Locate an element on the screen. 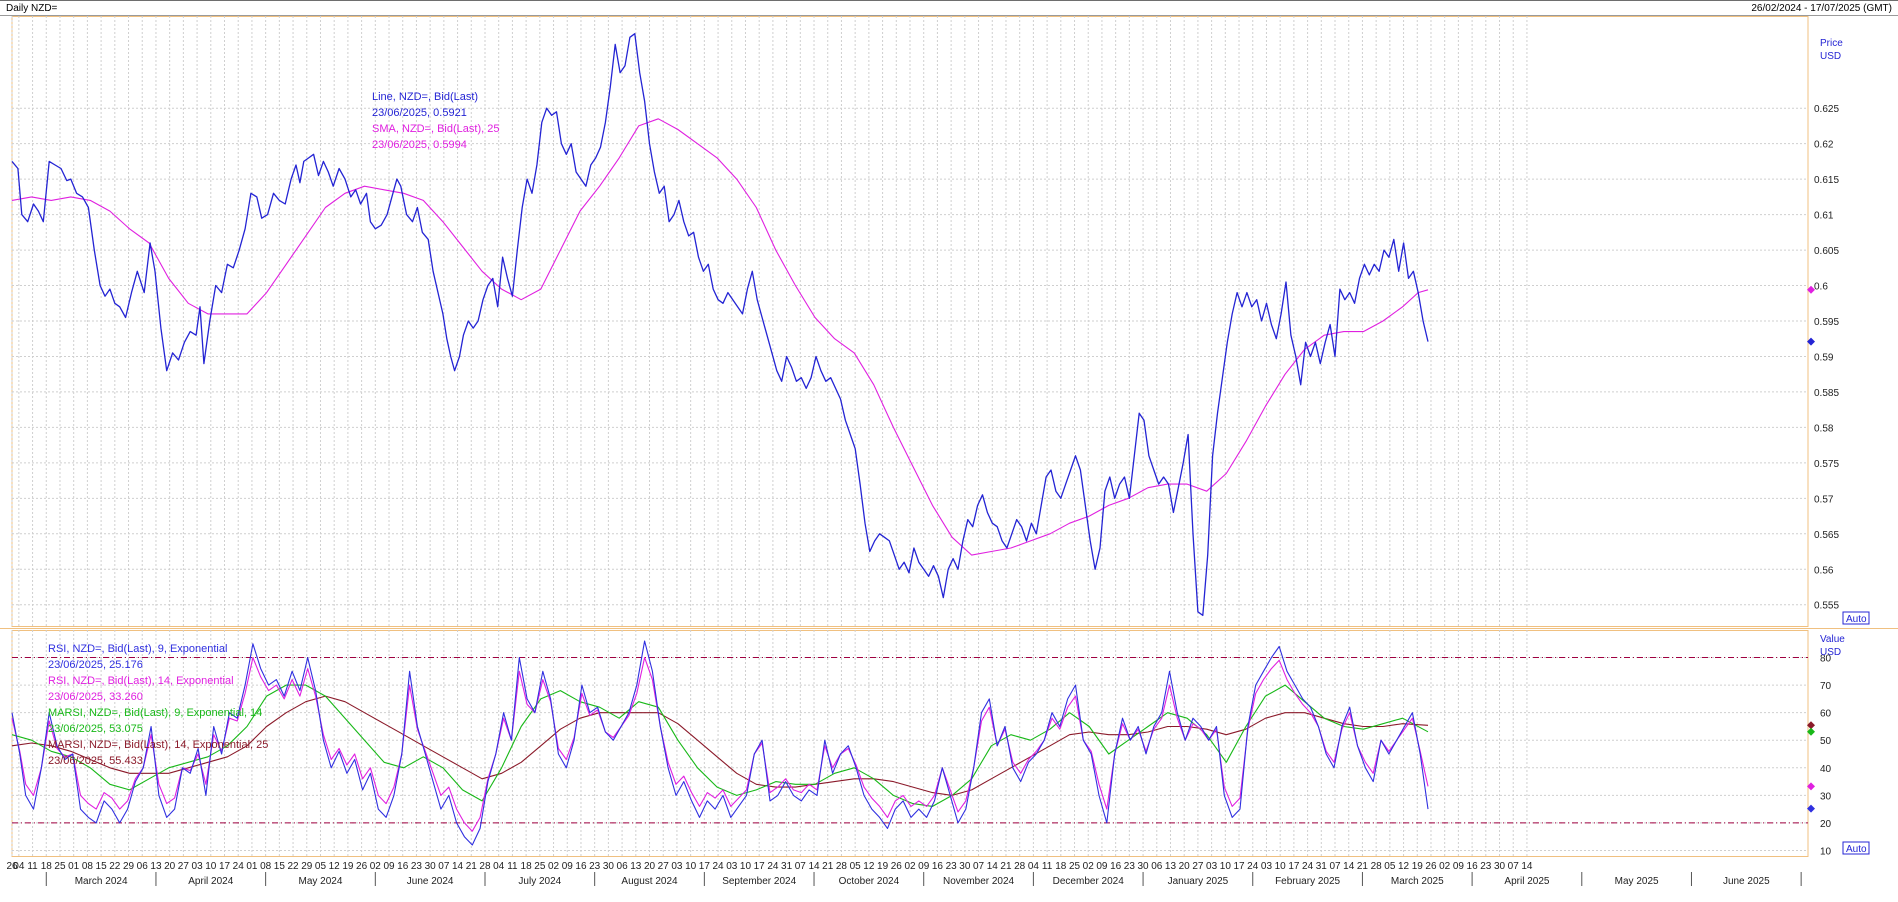 This screenshot has width=1898, height=902. x-month-label: May 2024 is located at coordinates (321, 881).